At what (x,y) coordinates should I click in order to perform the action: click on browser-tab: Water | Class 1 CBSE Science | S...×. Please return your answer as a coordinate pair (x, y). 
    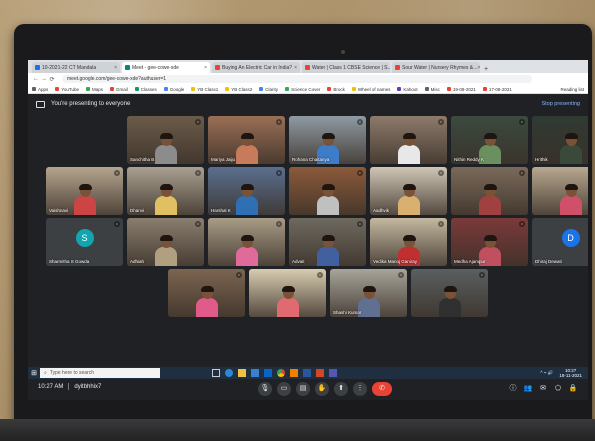
    Looking at the image, I should click on (346, 67).